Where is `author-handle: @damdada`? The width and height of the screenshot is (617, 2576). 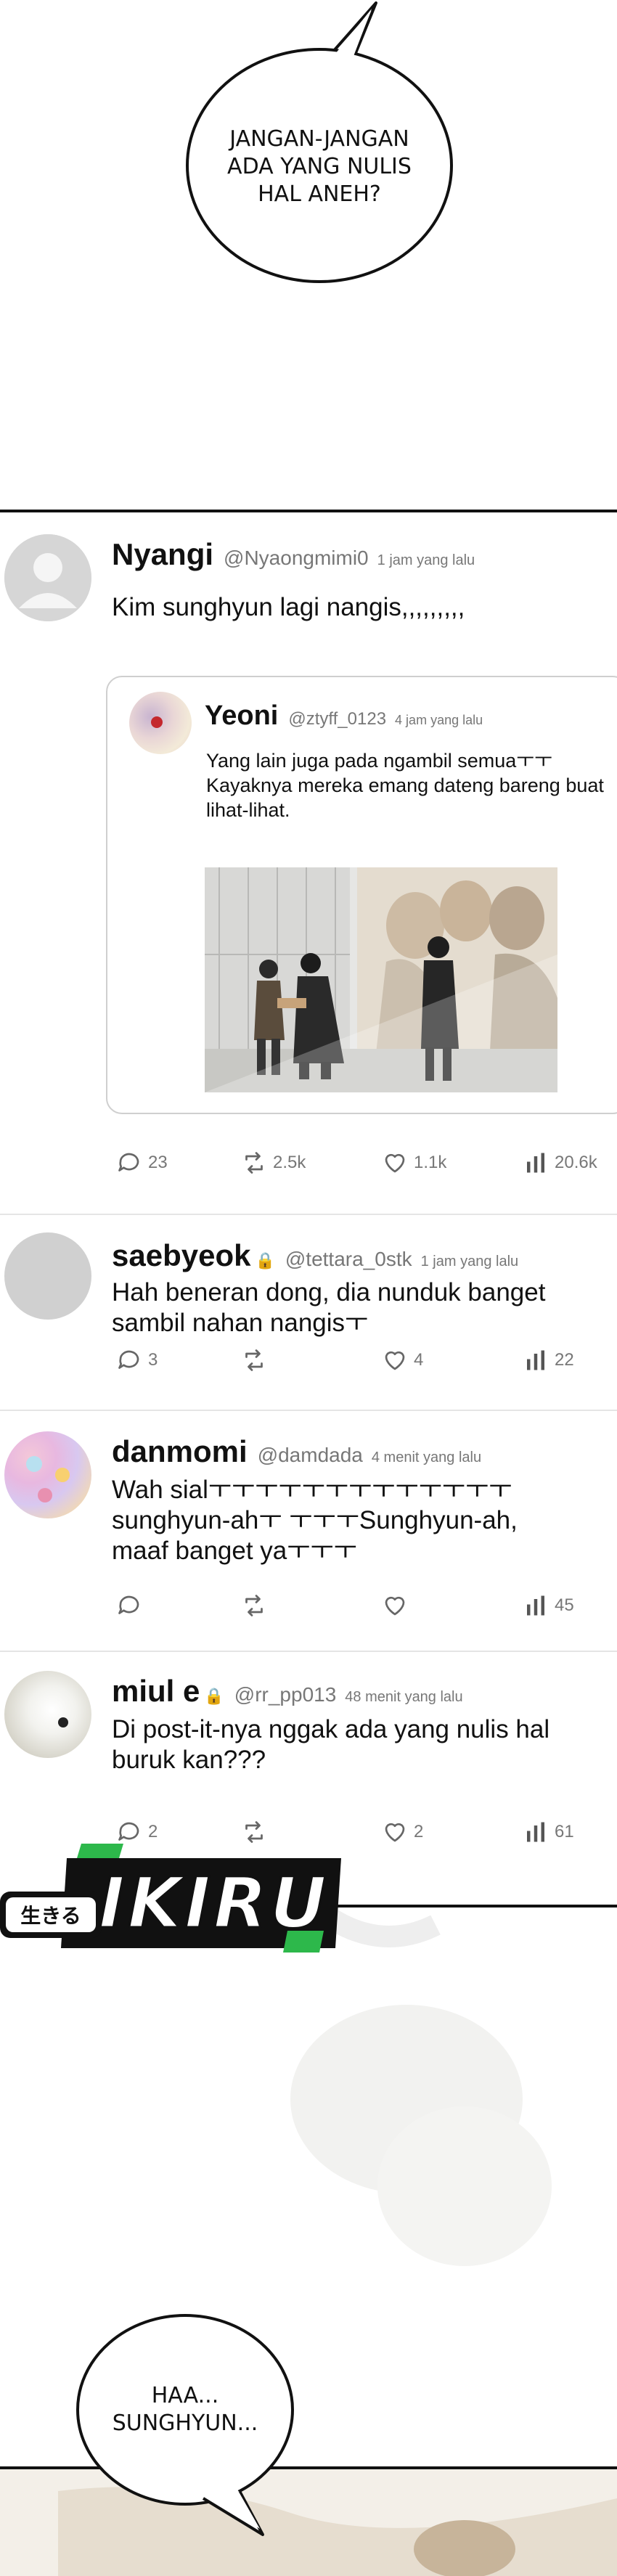
author-handle: @damdada is located at coordinates (310, 1455).